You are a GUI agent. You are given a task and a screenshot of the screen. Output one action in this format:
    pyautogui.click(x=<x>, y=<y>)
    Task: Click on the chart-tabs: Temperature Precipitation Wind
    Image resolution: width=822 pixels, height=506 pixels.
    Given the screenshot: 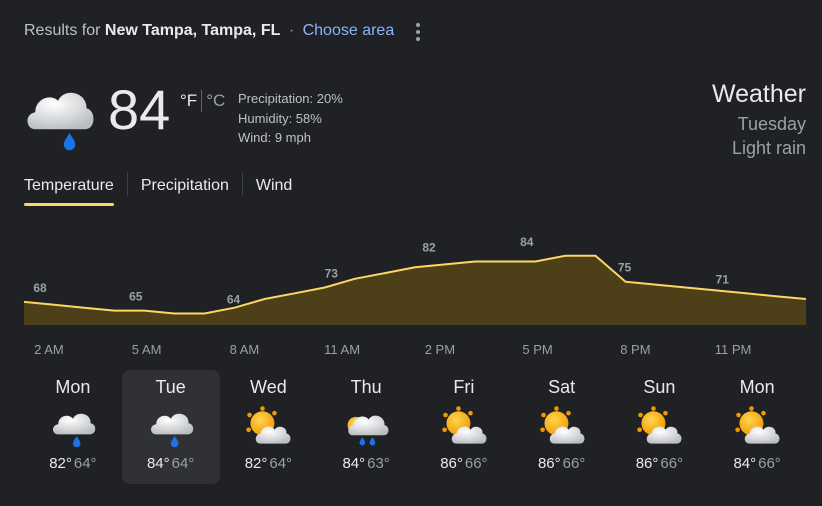 What is the action you would take?
    pyautogui.click(x=158, y=189)
    